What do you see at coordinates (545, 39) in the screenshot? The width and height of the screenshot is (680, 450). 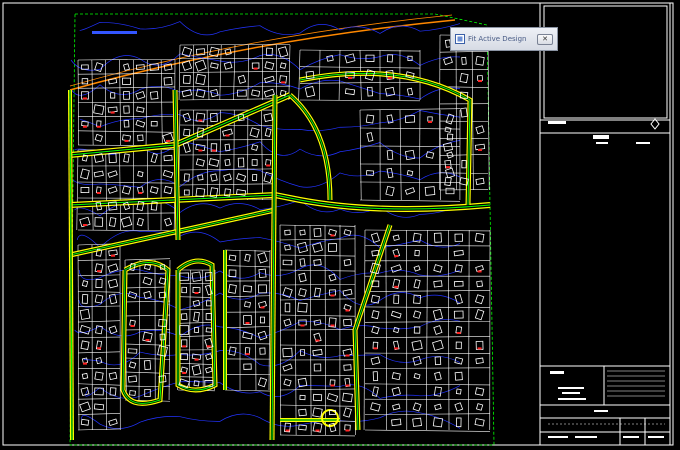 I see `close-icon: ✕` at bounding box center [545, 39].